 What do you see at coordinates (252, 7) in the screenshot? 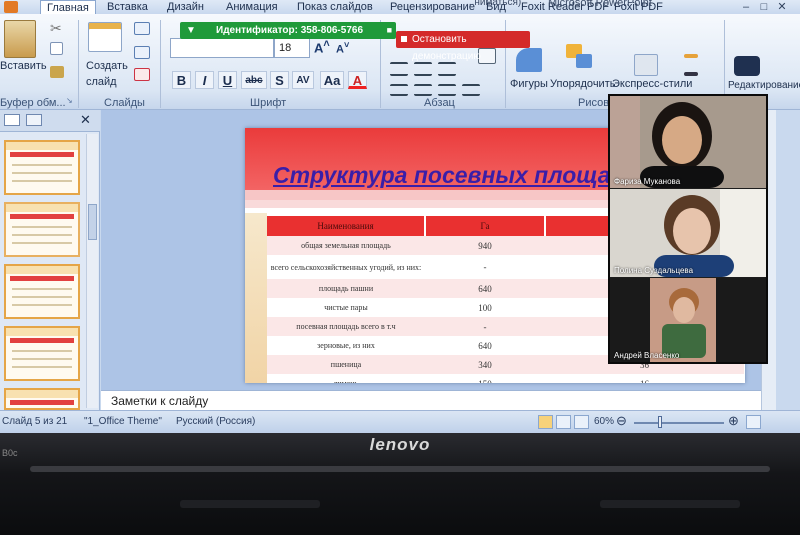
I see `tab-animation: Анимация` at bounding box center [252, 7].